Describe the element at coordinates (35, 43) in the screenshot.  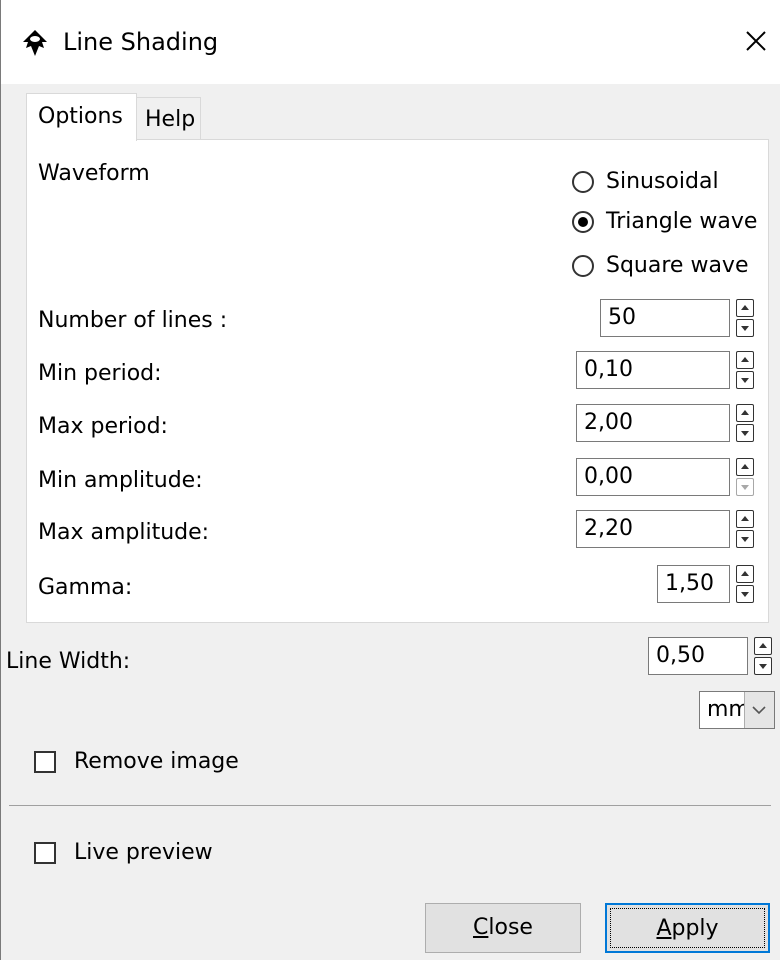
I see `inkscape-icon` at that location.